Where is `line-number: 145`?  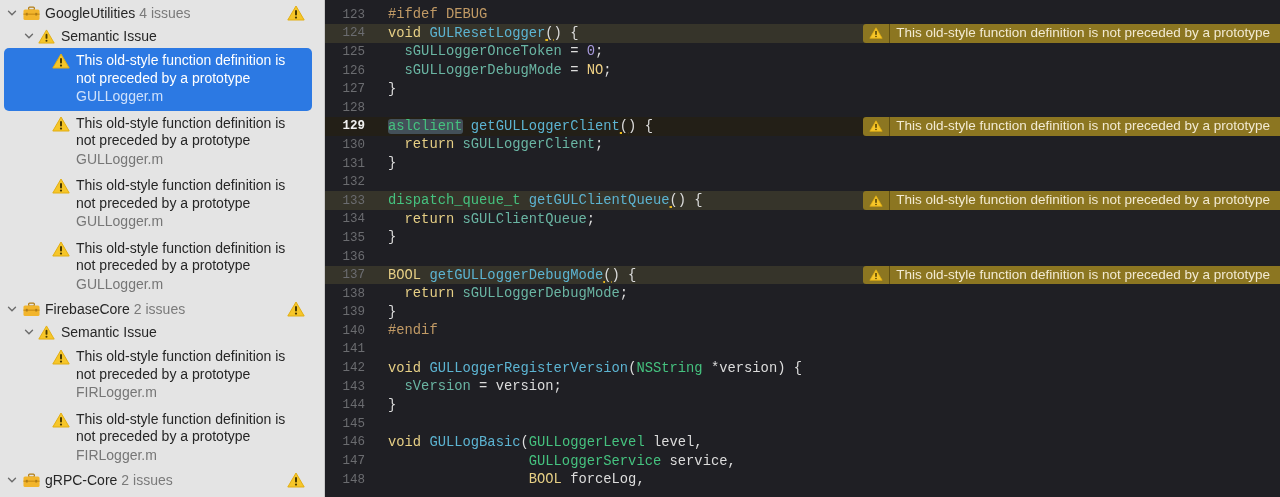 line-number: 145 is located at coordinates (353, 423).